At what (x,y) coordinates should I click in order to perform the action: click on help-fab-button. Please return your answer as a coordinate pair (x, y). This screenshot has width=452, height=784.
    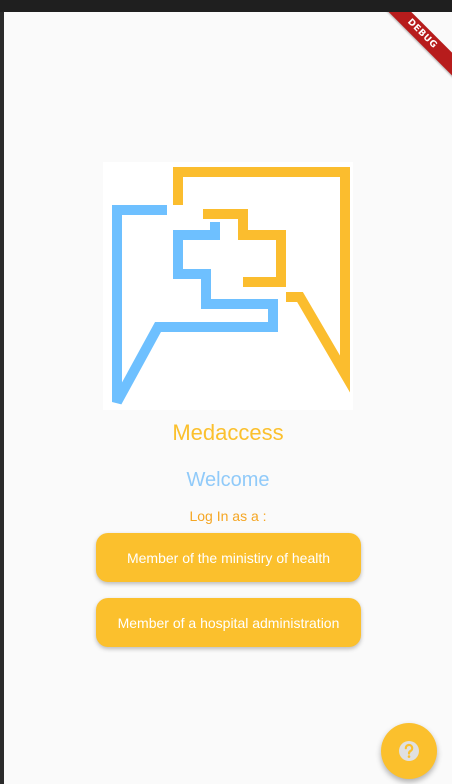
    Looking at the image, I should click on (409, 751).